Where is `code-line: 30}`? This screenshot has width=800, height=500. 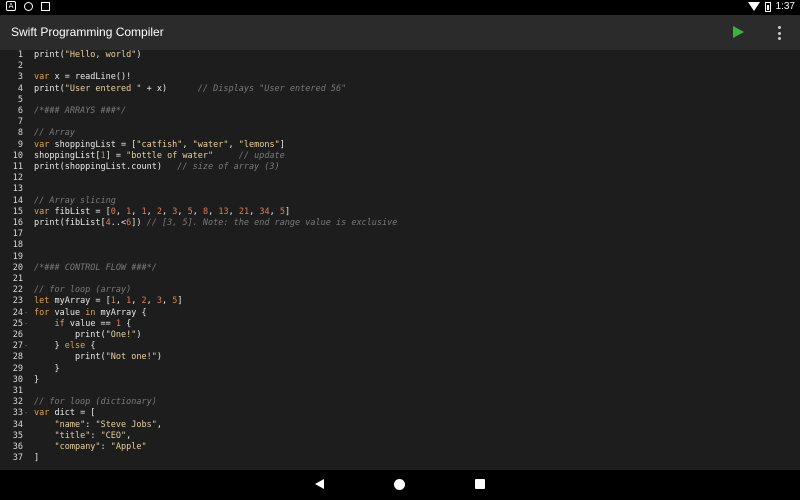 code-line: 30} is located at coordinates (400, 380).